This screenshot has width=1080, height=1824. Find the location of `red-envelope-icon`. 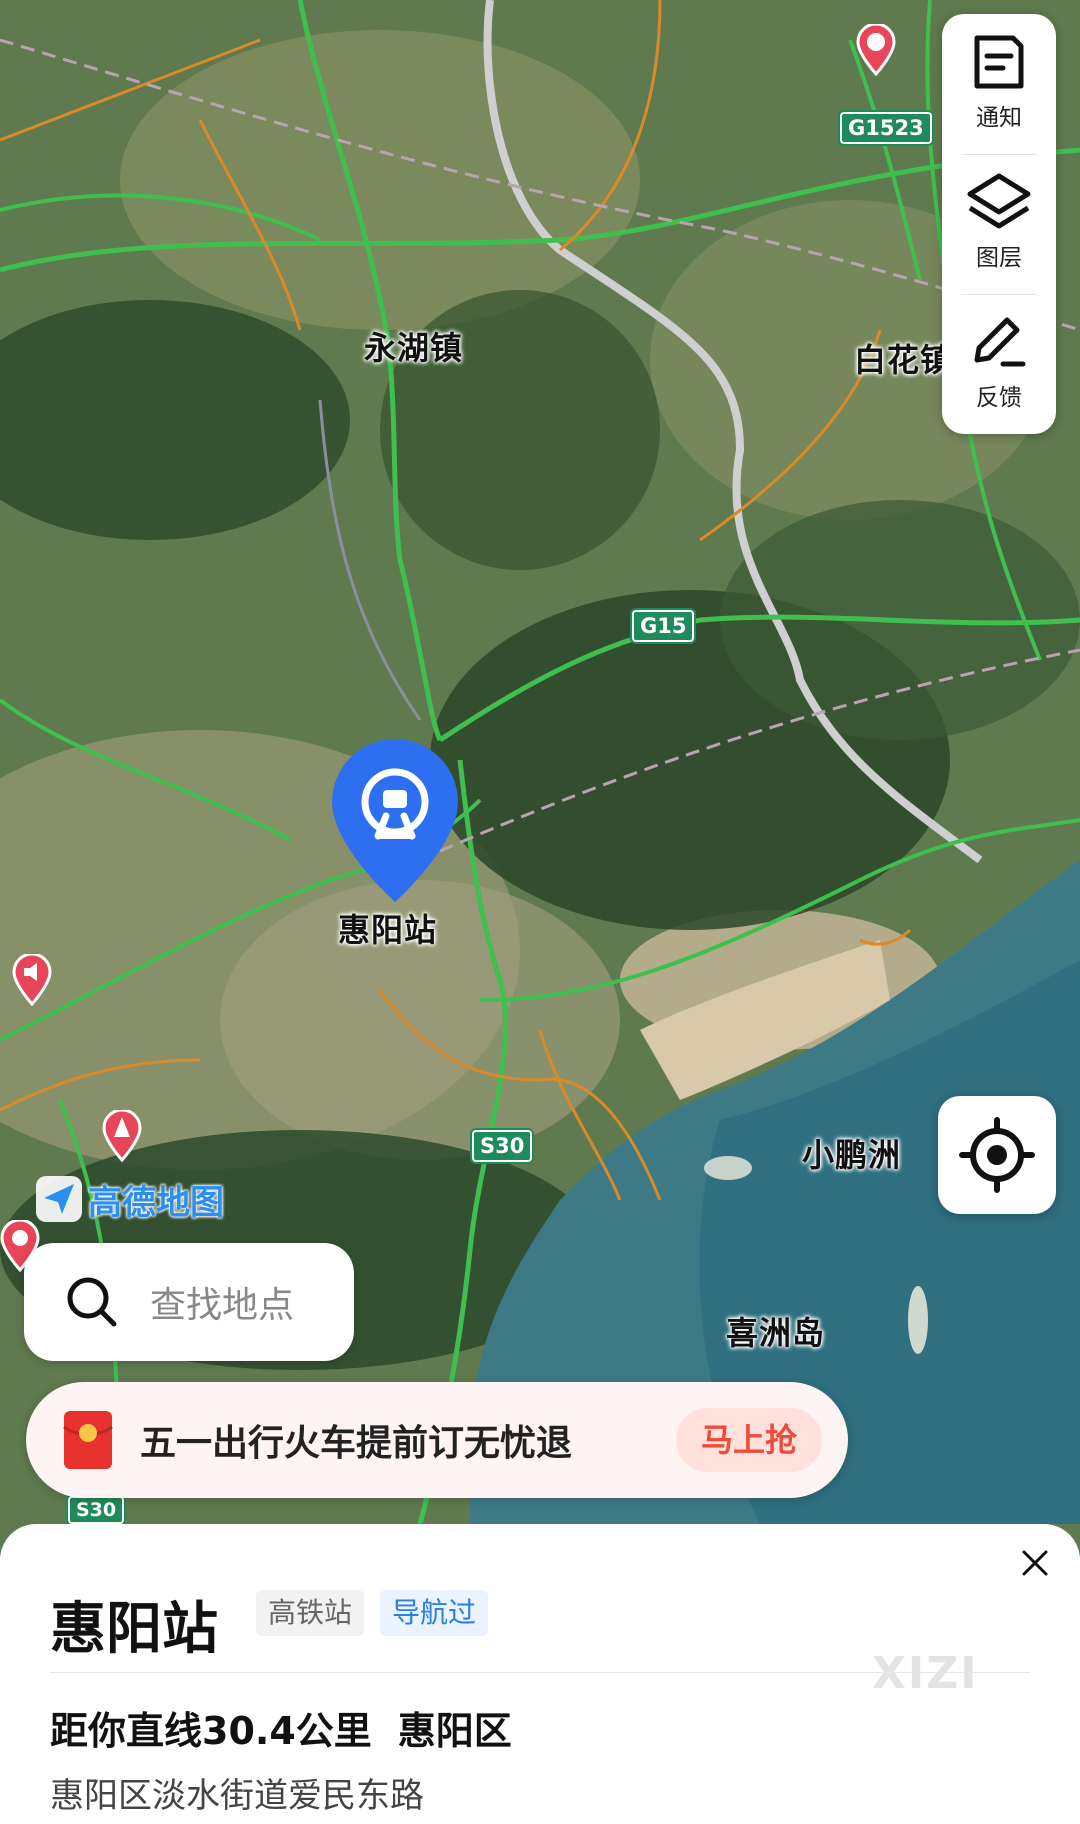

red-envelope-icon is located at coordinates (88, 1440).